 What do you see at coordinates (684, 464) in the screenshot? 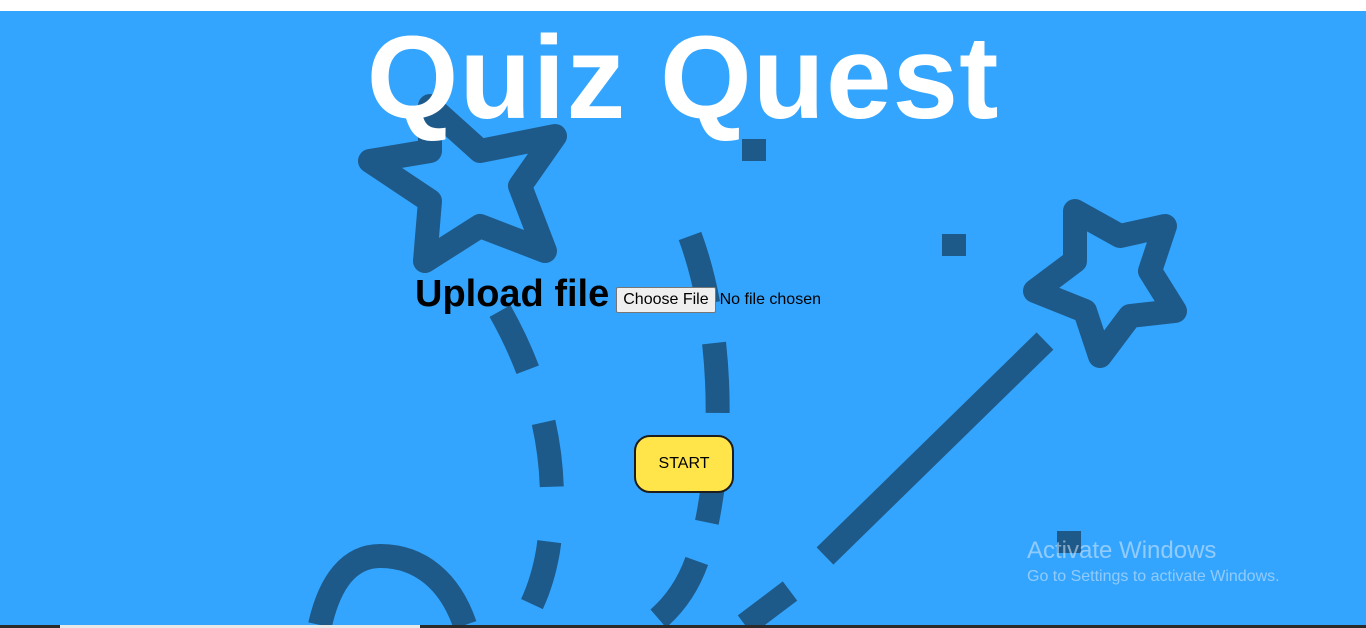
I see `start-button: START` at bounding box center [684, 464].